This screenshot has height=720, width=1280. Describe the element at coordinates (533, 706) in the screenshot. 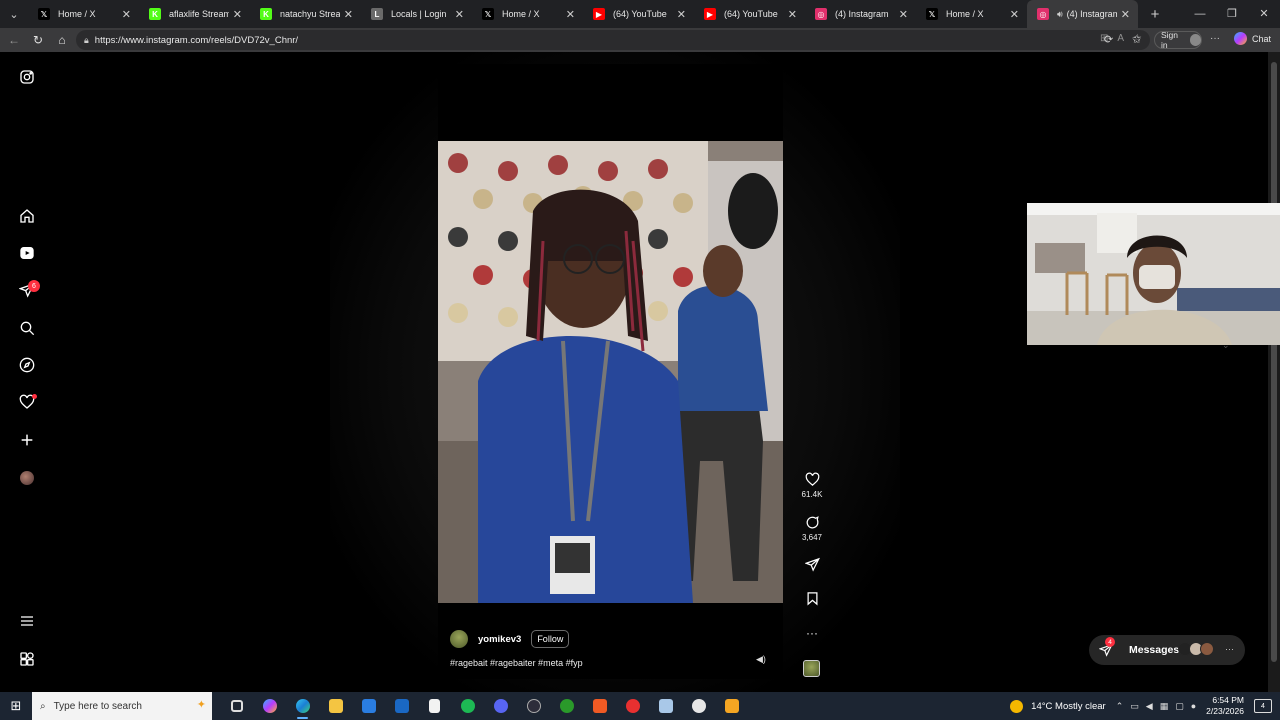

I see `obs-studio-icon` at that location.